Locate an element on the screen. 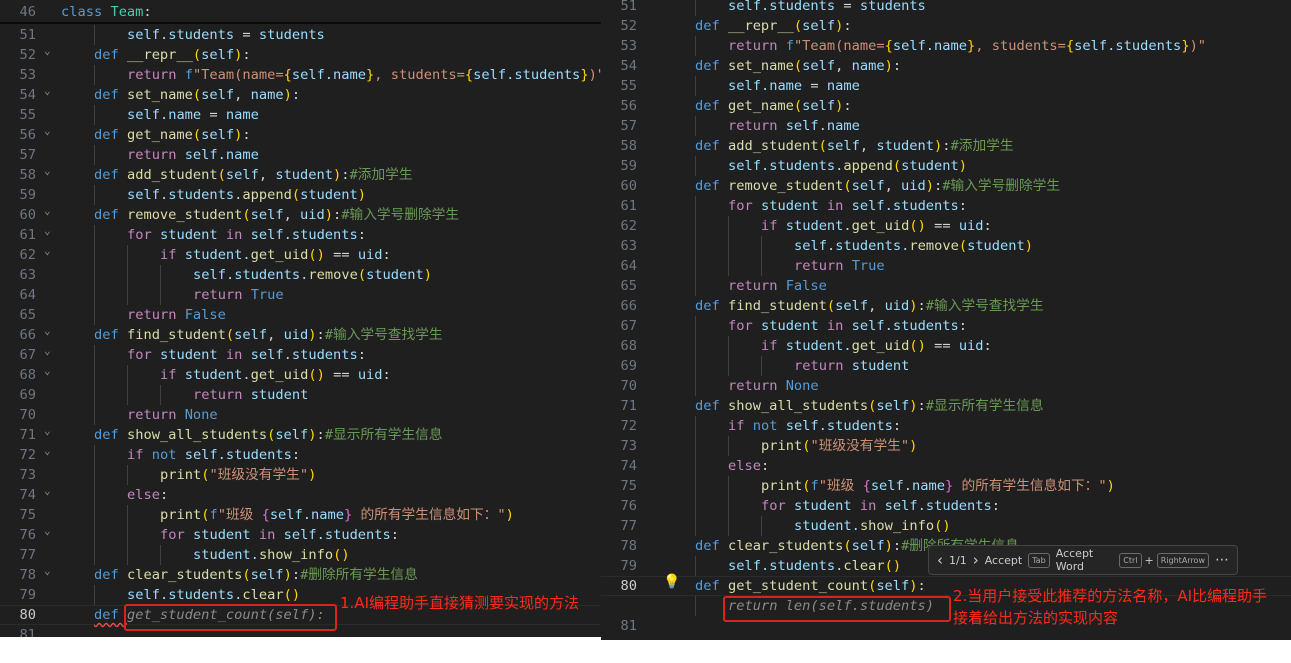 The width and height of the screenshot is (1291, 663). code-line: 62 ⌄ if student.get_uid() == uid: is located at coordinates (300, 254).